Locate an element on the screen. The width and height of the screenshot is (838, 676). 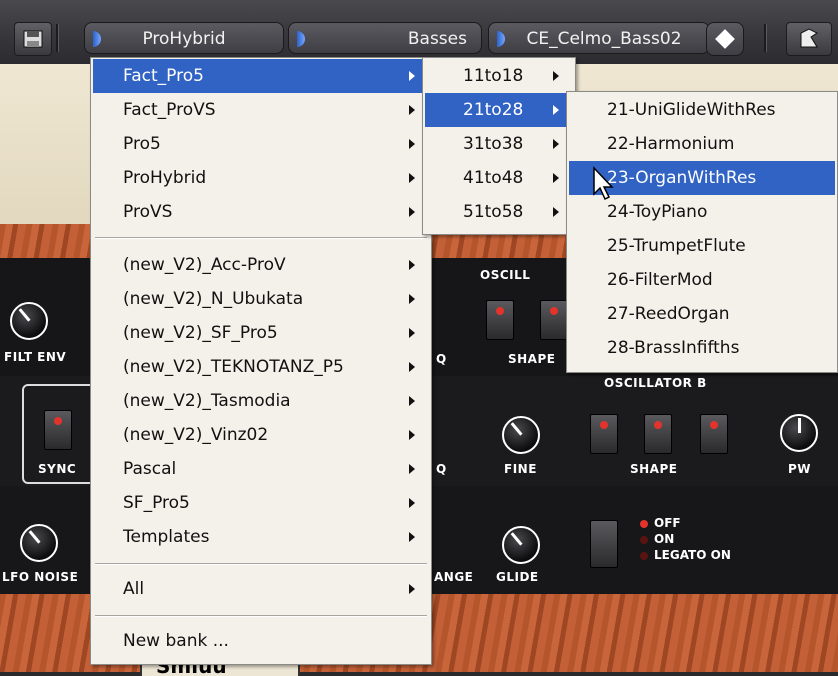
category-selector-indicator is located at coordinates (301, 39).